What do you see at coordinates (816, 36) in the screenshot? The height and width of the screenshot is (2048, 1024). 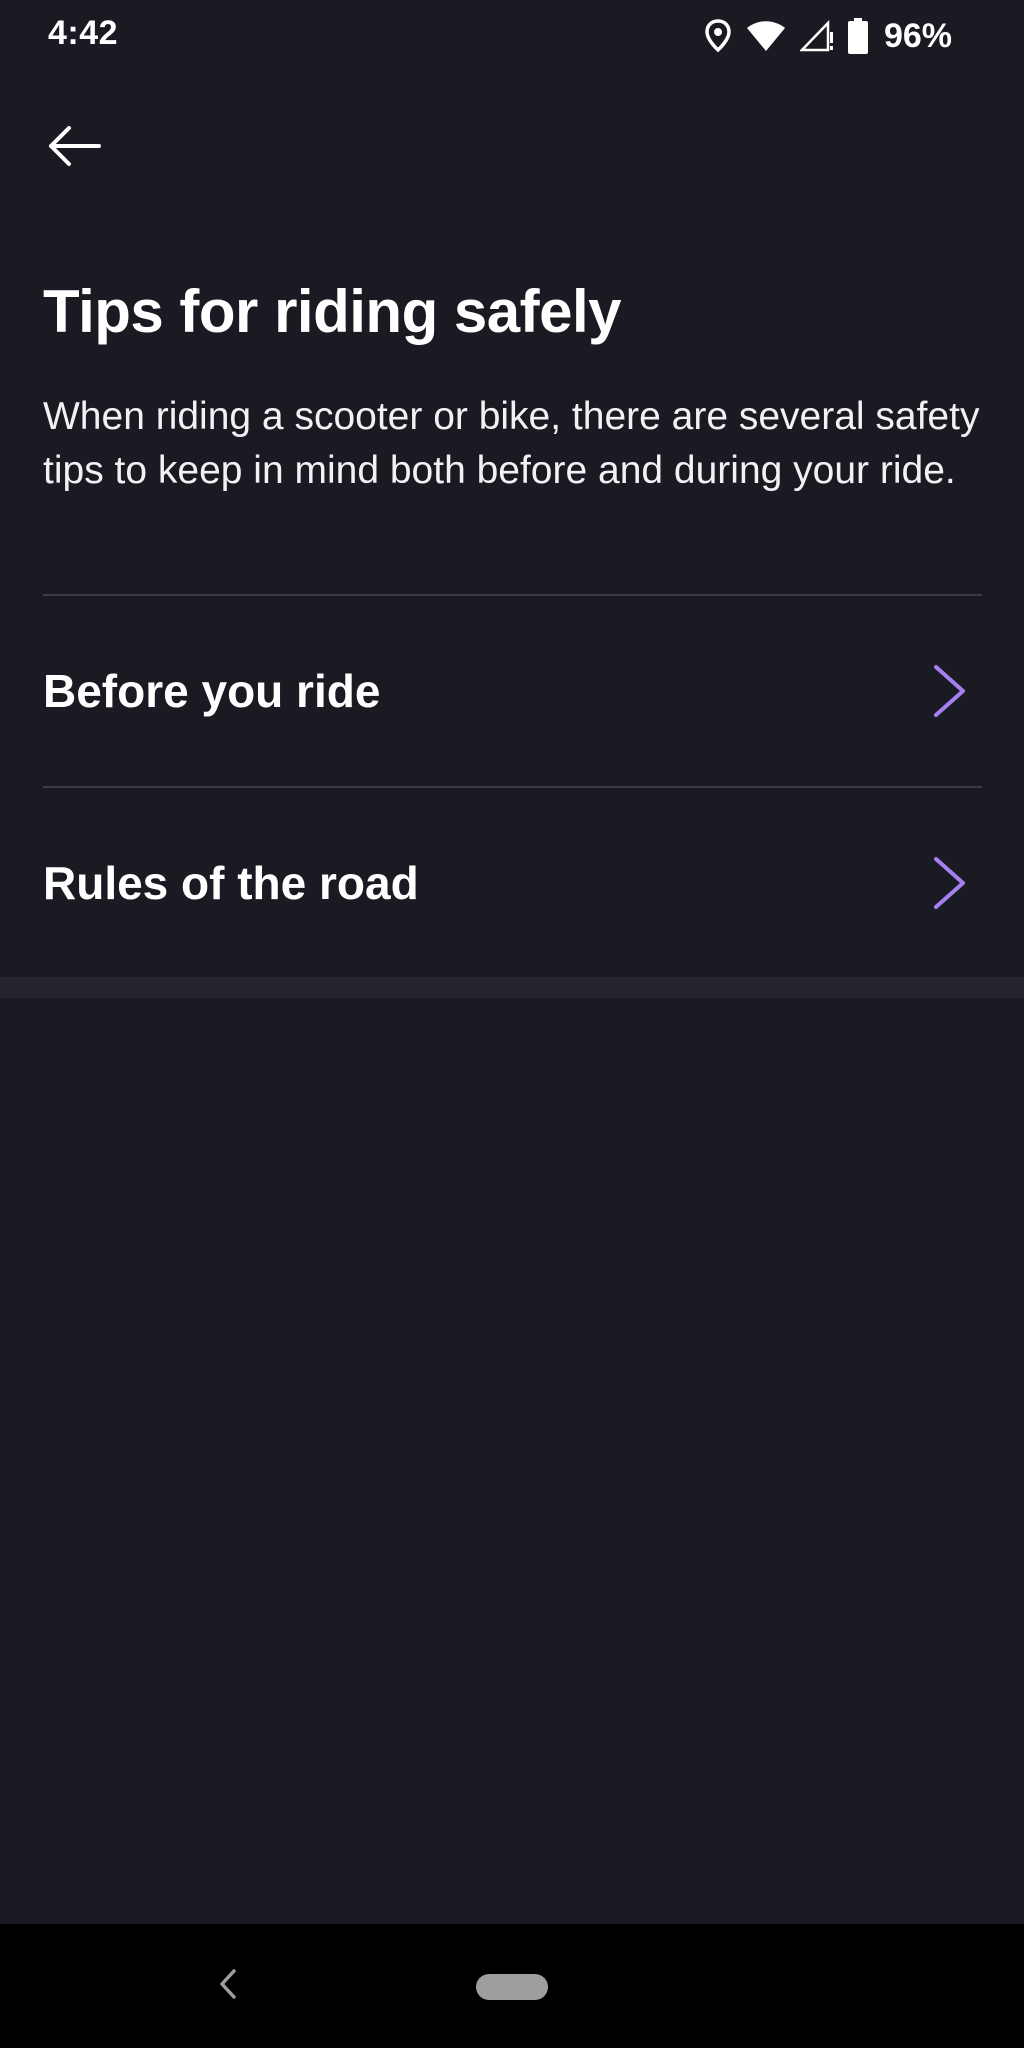 I see `cell-signal-icon` at bounding box center [816, 36].